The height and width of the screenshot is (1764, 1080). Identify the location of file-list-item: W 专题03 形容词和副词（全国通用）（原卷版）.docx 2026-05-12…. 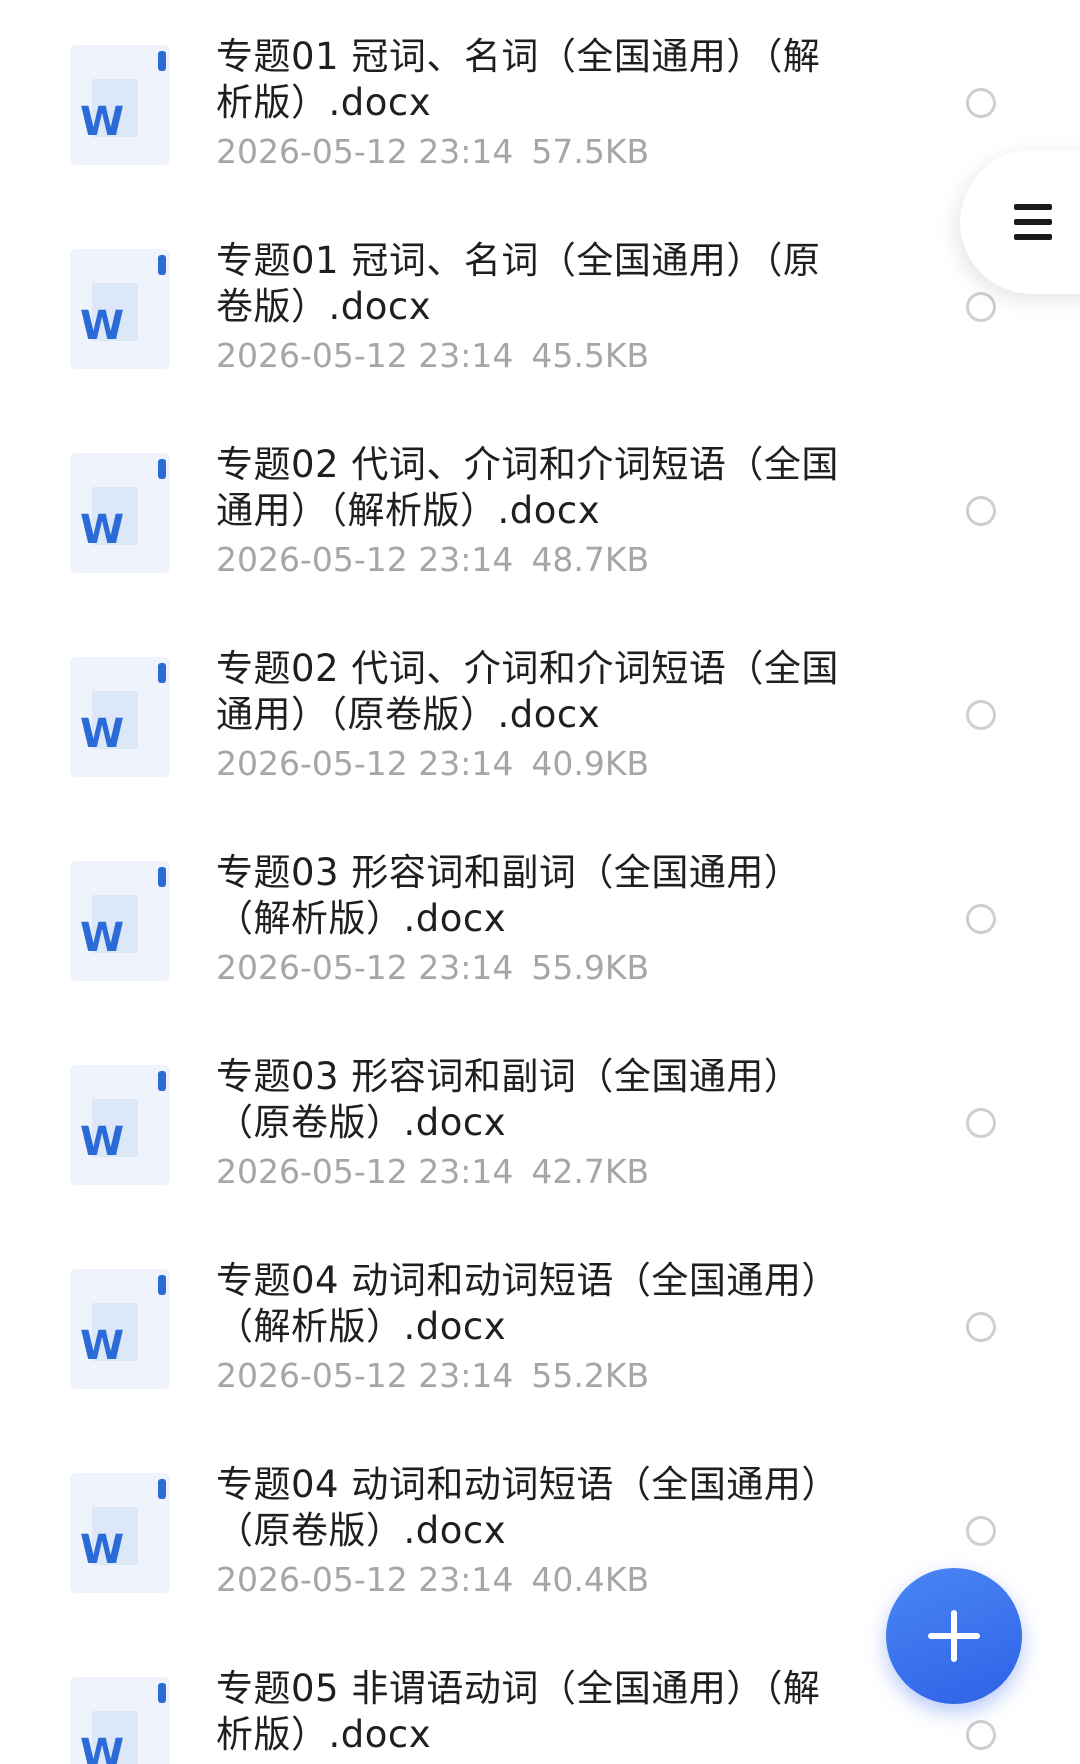
(540, 1122).